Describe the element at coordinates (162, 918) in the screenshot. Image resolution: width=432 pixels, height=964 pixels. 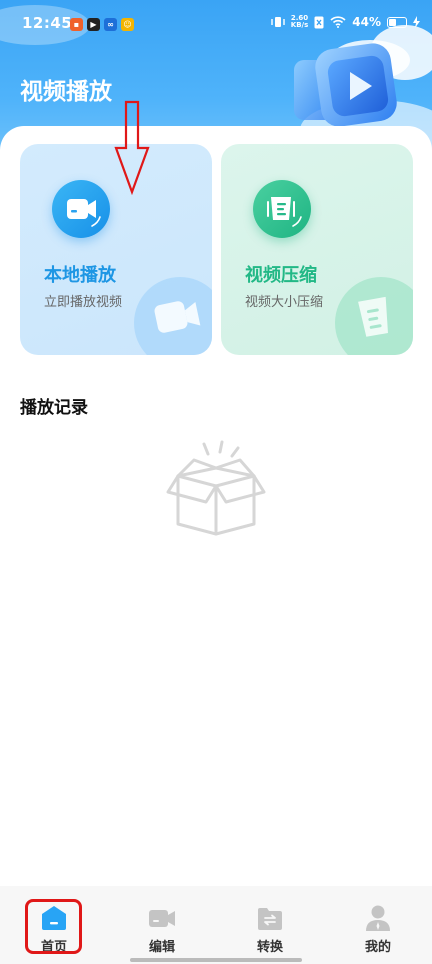
I see `edit-video-icon` at that location.